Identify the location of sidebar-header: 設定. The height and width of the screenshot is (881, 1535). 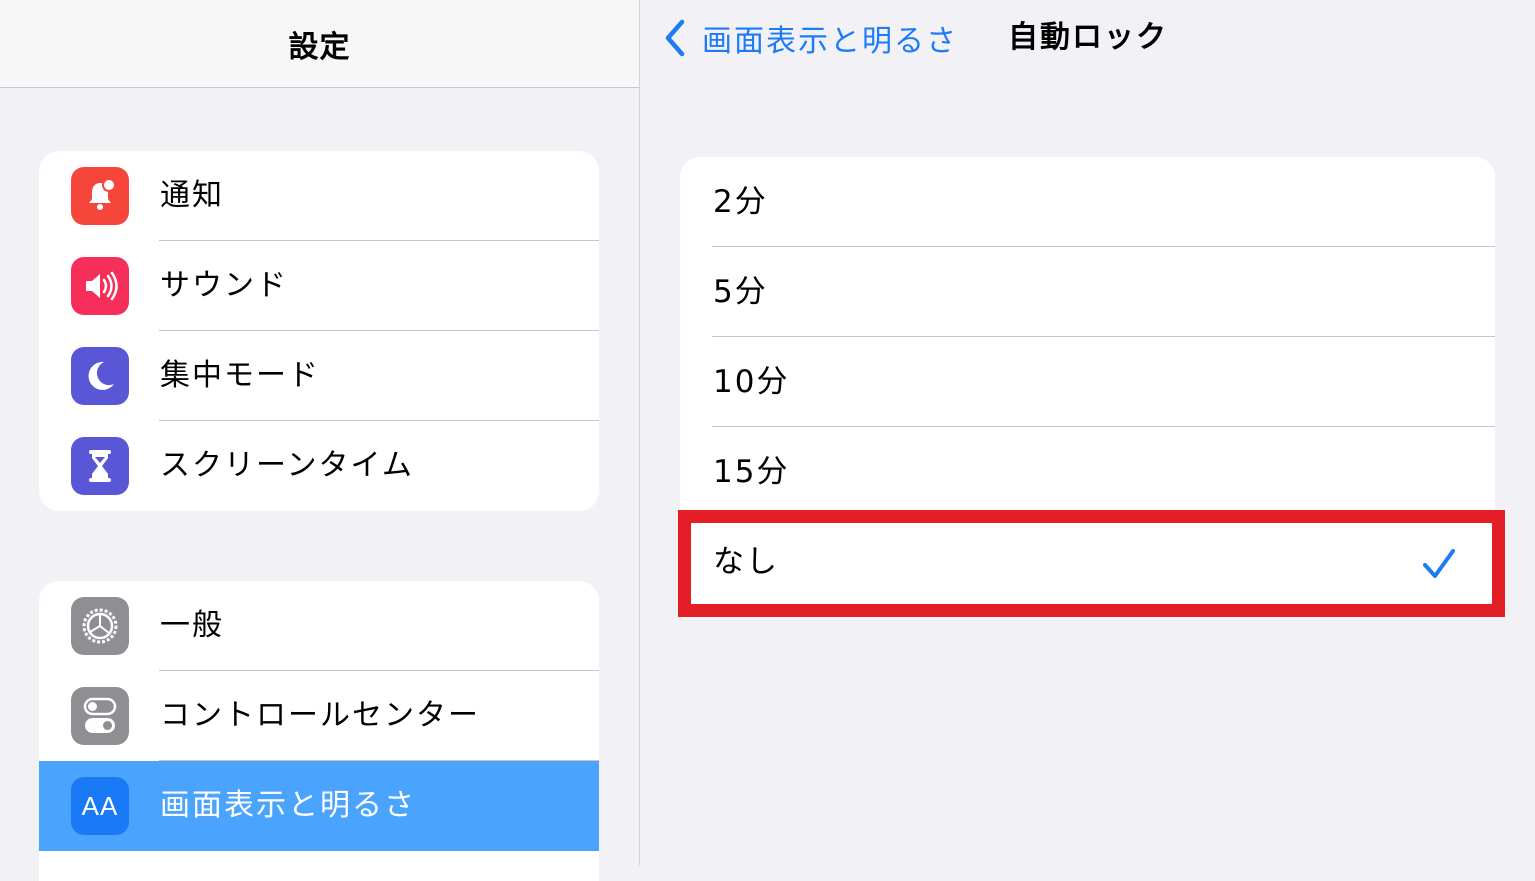
(319, 44).